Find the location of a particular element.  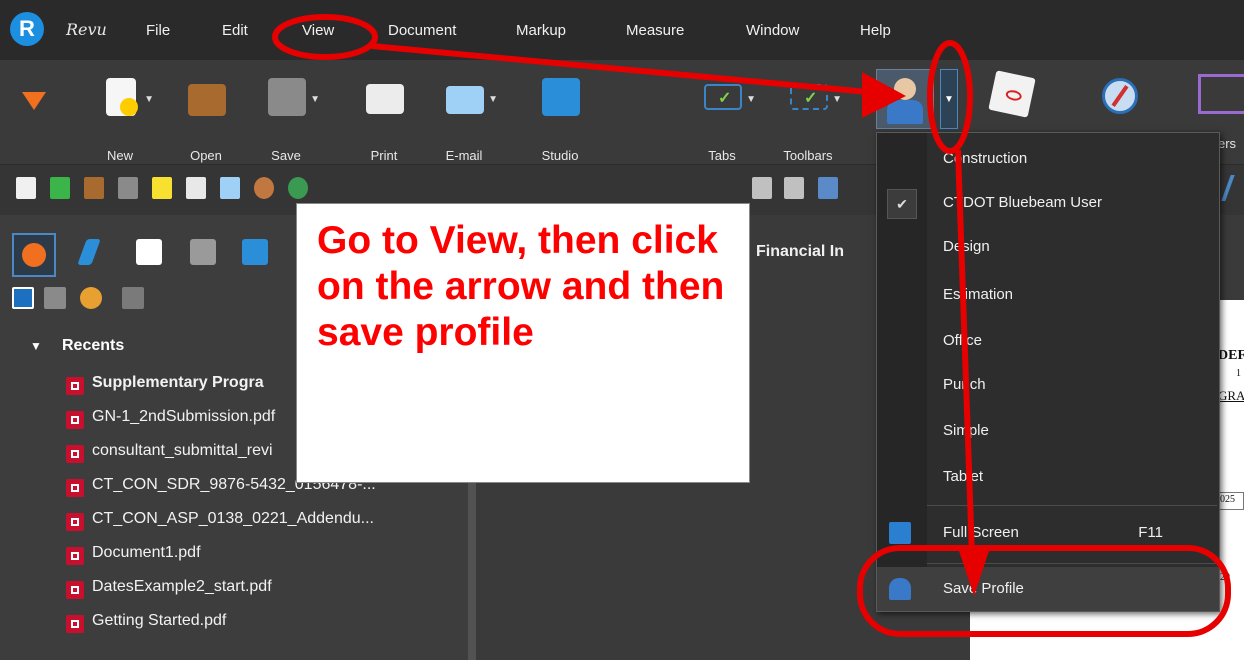

menu-file: File is located at coordinates (158, 30).